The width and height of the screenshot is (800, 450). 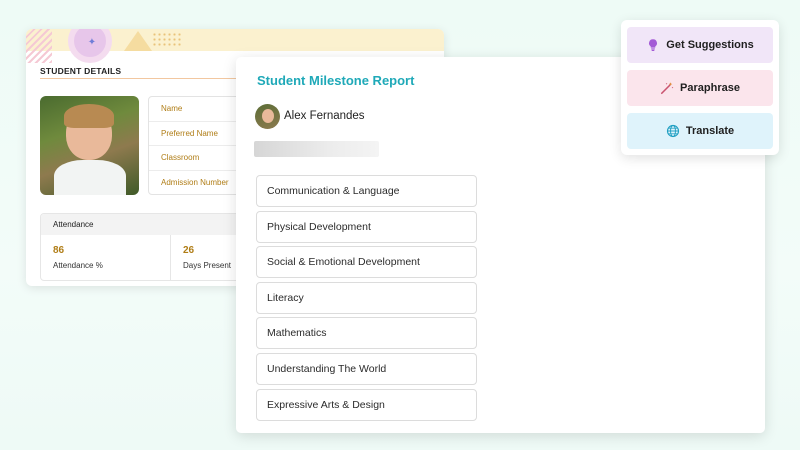 What do you see at coordinates (366, 226) in the screenshot?
I see `area-physical-development: Physical Development` at bounding box center [366, 226].